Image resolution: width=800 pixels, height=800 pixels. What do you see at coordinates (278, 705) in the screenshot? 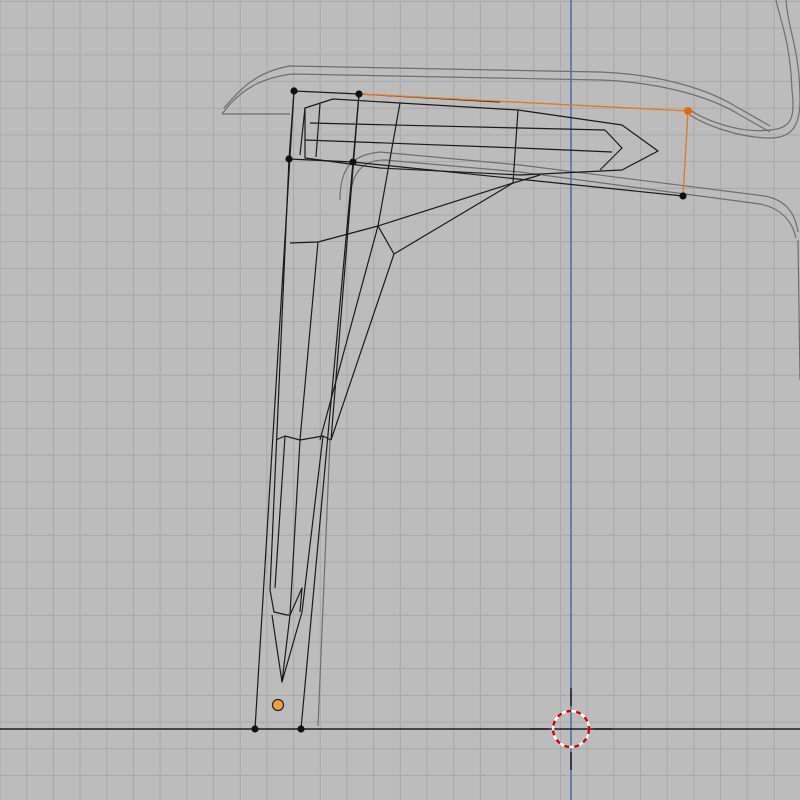
I see `object-origin-icon` at bounding box center [278, 705].